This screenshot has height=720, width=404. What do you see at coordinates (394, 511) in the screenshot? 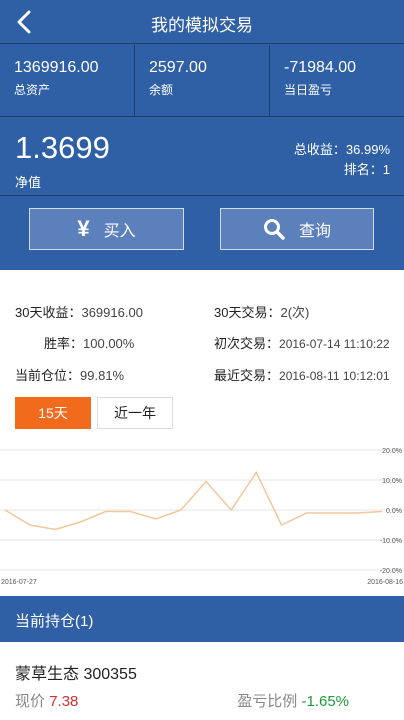
I see `y-tick-label: 0.0%` at bounding box center [394, 511].